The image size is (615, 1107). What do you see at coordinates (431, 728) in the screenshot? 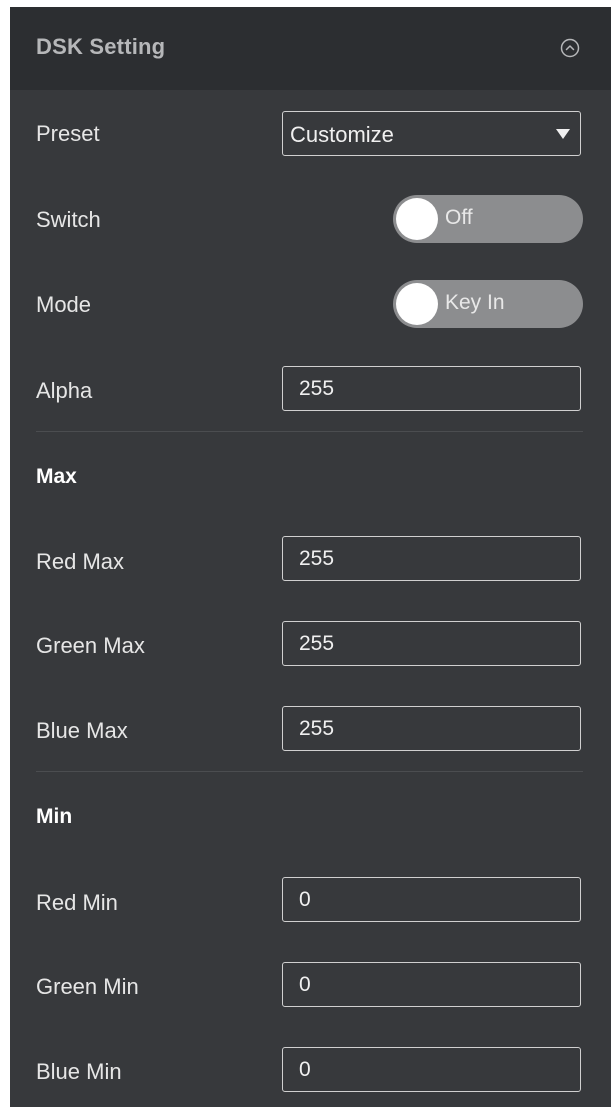
I see `blue-max-input` at bounding box center [431, 728].